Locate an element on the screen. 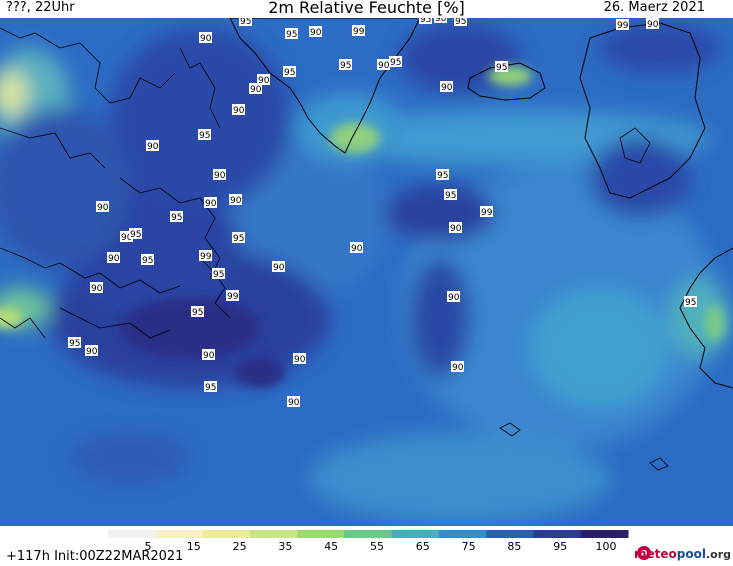  legend-tick-label: 85 is located at coordinates (514, 545).